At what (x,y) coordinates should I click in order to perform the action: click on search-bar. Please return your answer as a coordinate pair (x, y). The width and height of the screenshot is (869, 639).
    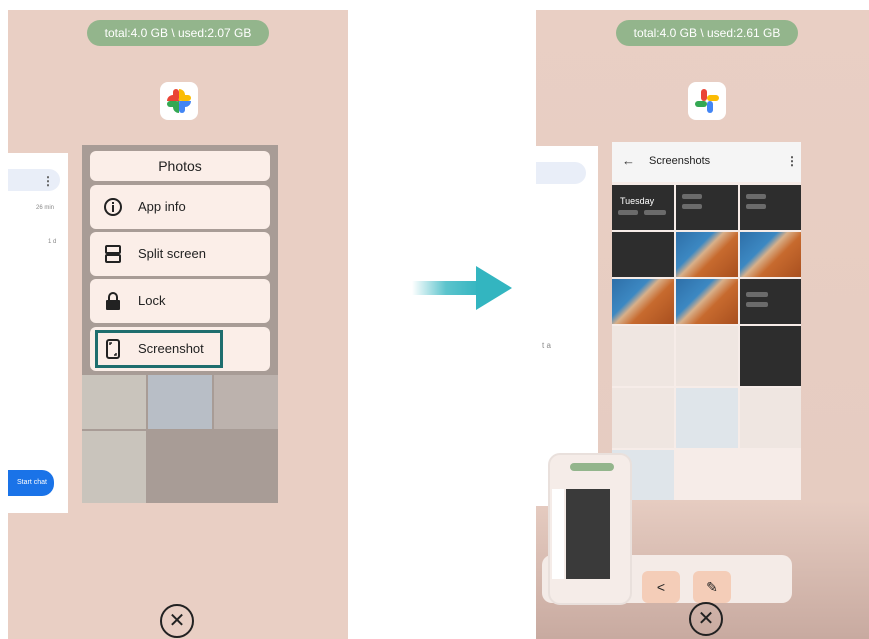
    Looking at the image, I should click on (561, 173).